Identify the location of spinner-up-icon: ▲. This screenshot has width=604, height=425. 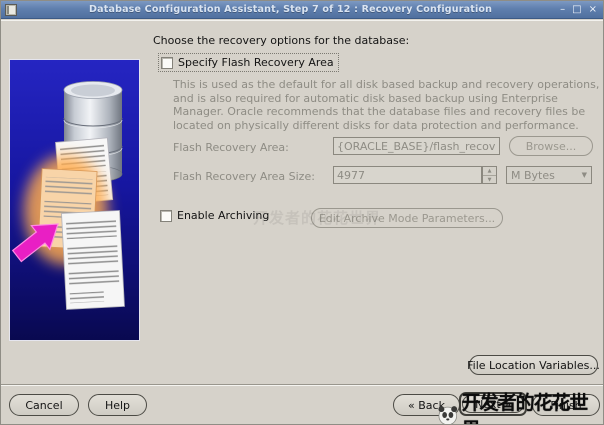
(489, 171).